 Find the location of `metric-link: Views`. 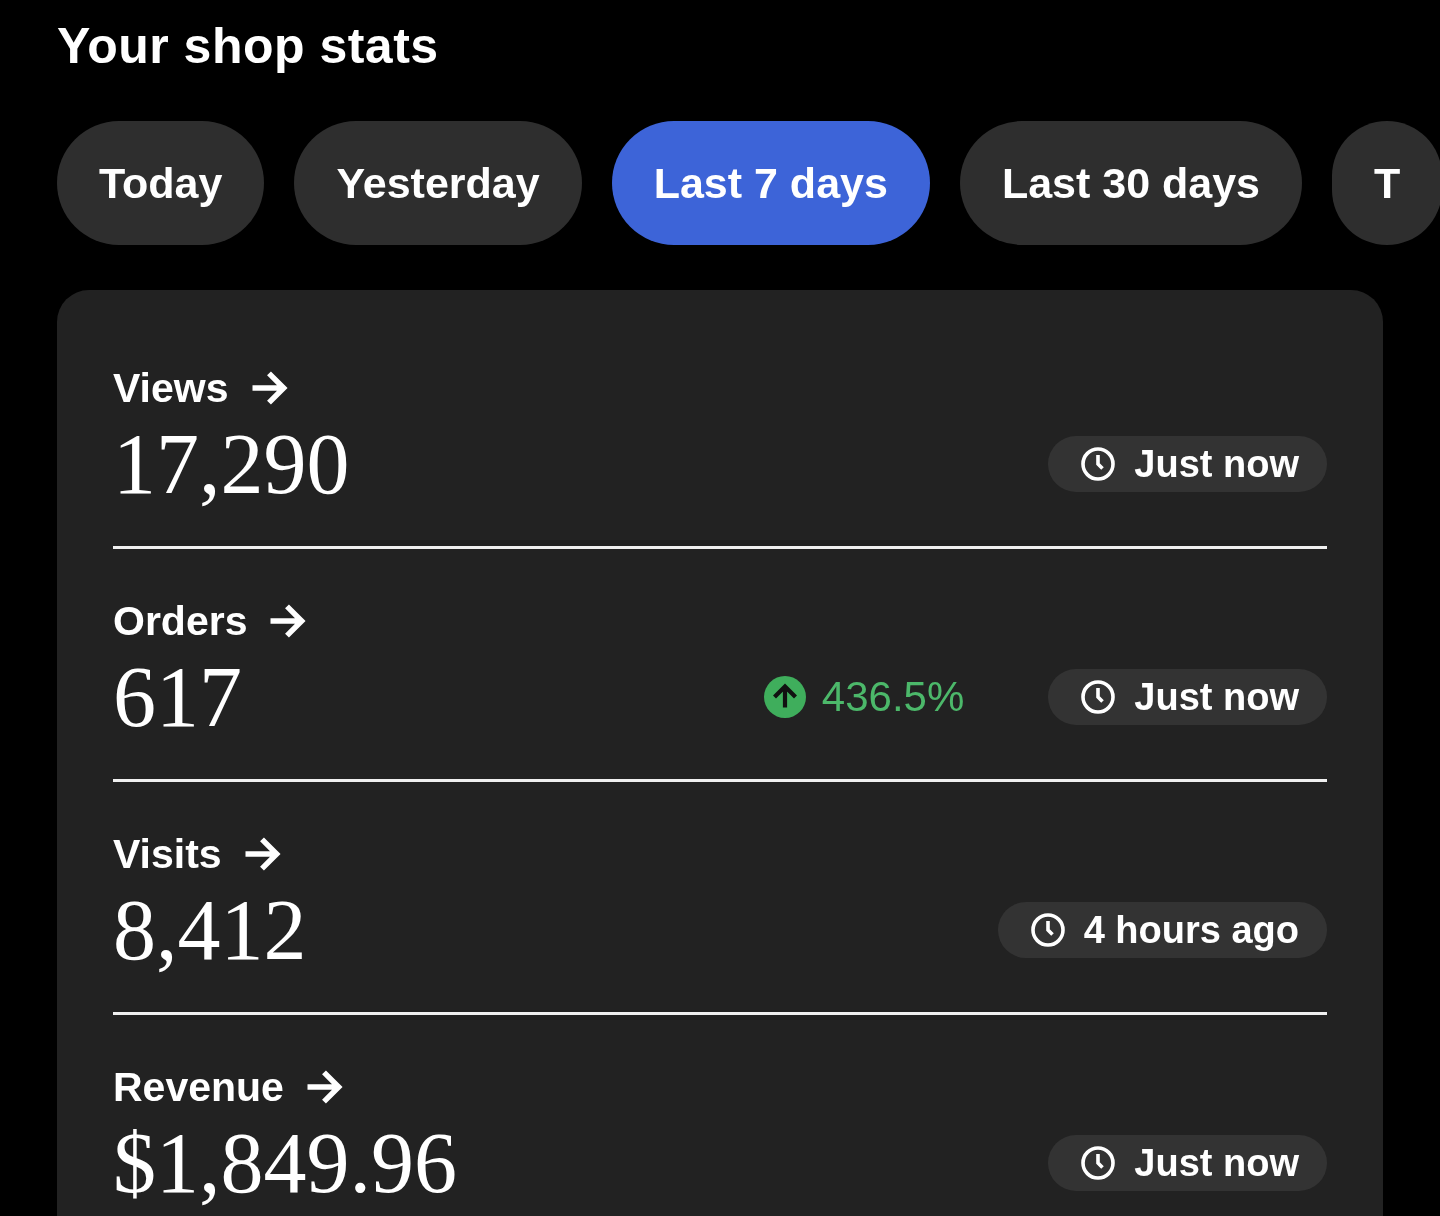

metric-link: Views is located at coordinates (202, 388).